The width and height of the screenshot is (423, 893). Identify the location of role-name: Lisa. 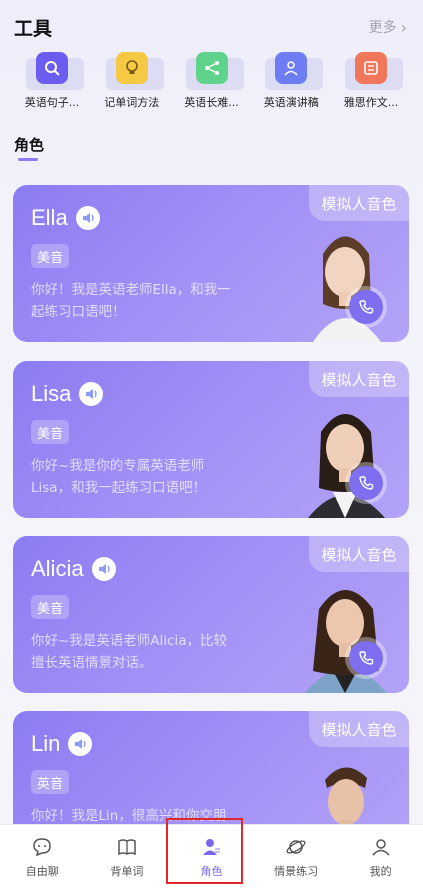
(51, 393).